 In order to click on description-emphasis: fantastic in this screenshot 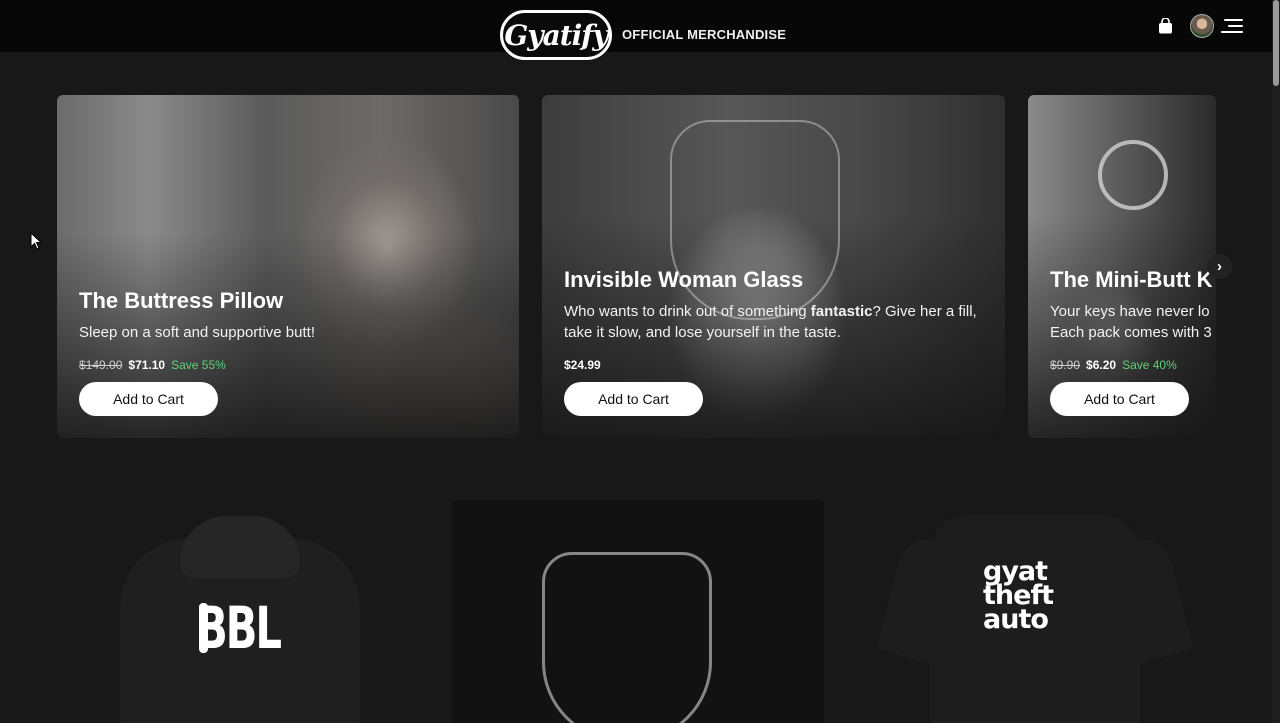, I will do `click(841, 311)`.